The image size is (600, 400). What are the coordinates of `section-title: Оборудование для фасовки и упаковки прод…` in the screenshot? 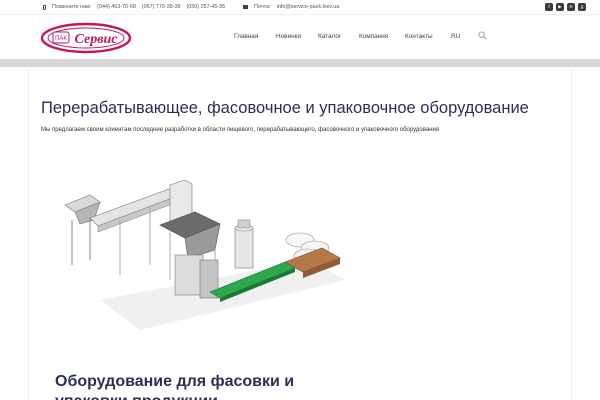 It's located at (175, 386).